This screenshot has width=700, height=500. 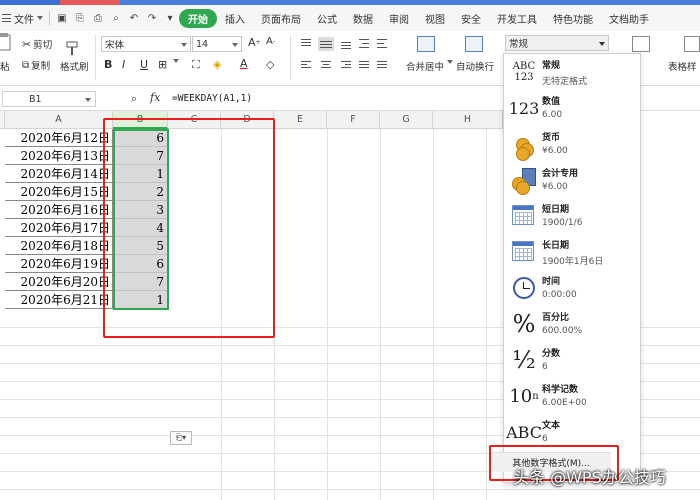 I want to click on distributed-icon, so click(x=382, y=66).